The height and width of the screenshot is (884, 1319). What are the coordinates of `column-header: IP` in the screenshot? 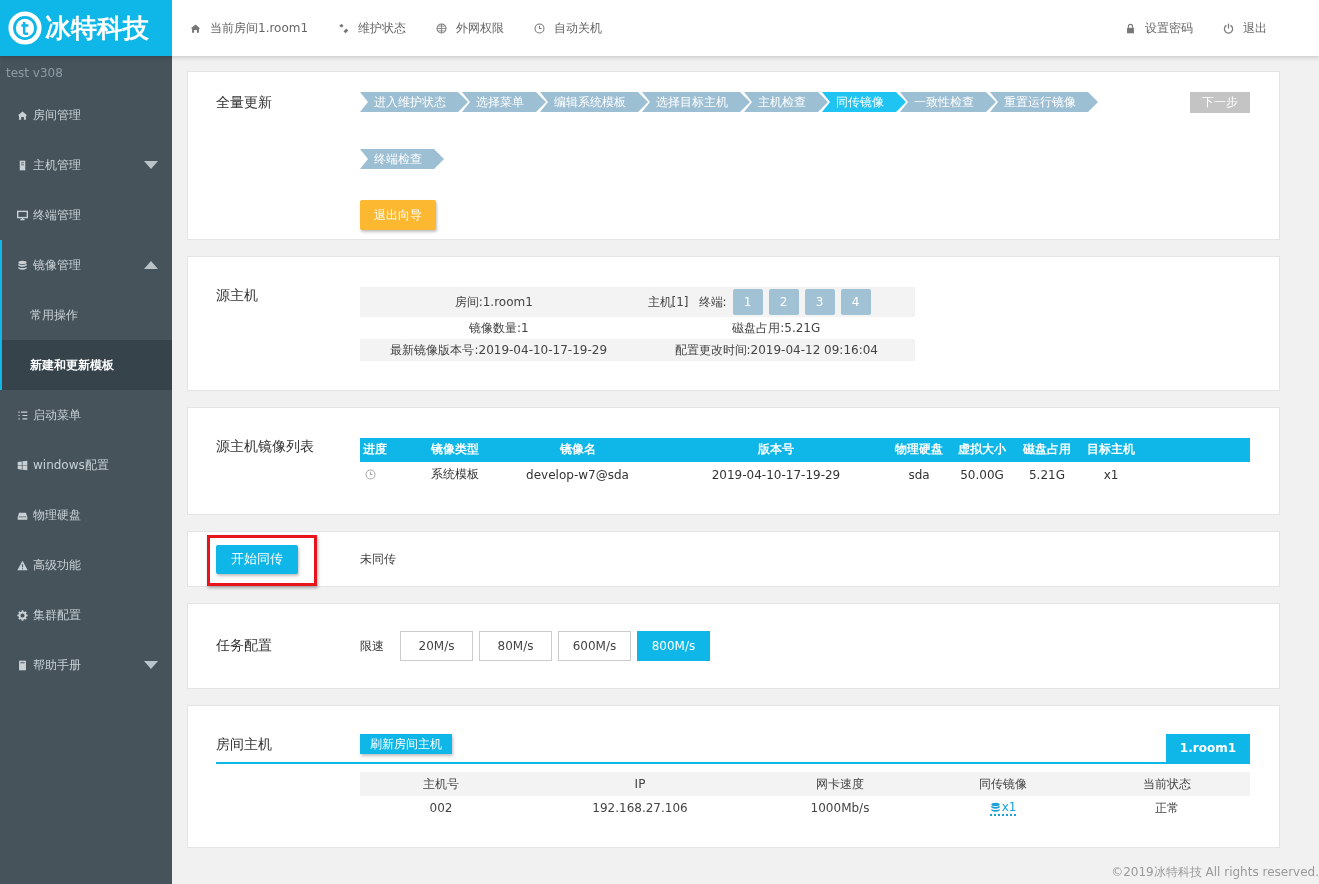 It's located at (640, 784).